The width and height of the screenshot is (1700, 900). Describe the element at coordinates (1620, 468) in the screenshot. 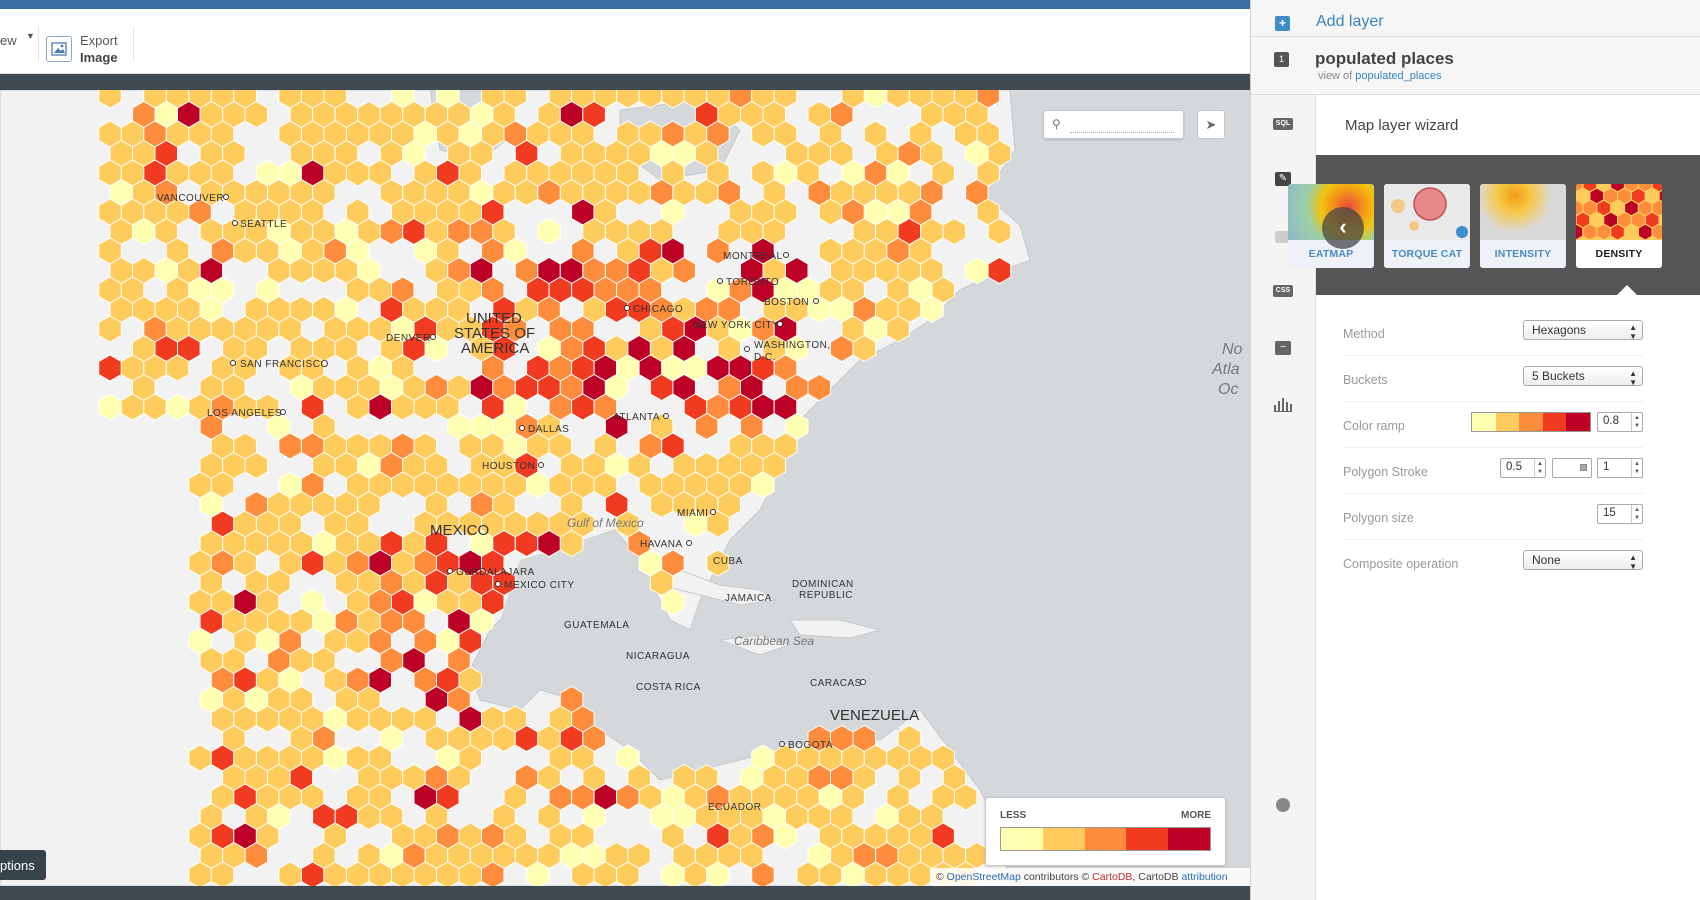

I see `stroke-opacity-input: 1 ▲ ▼` at that location.